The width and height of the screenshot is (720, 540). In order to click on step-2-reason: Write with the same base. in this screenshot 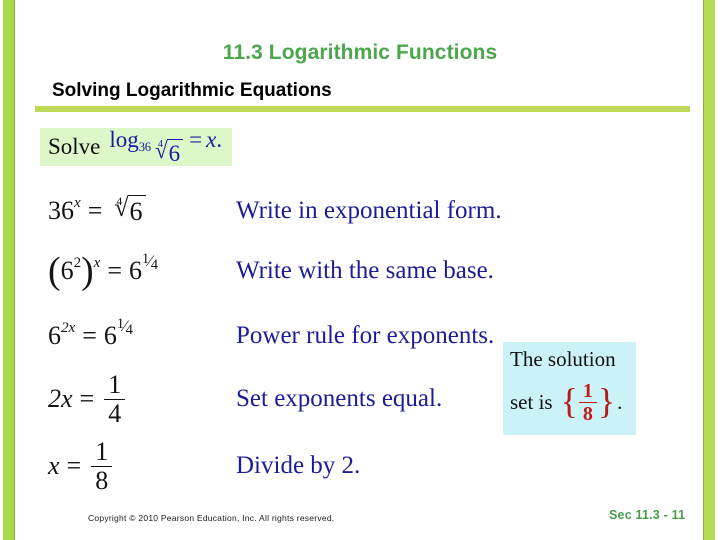, I will do `click(365, 270)`.